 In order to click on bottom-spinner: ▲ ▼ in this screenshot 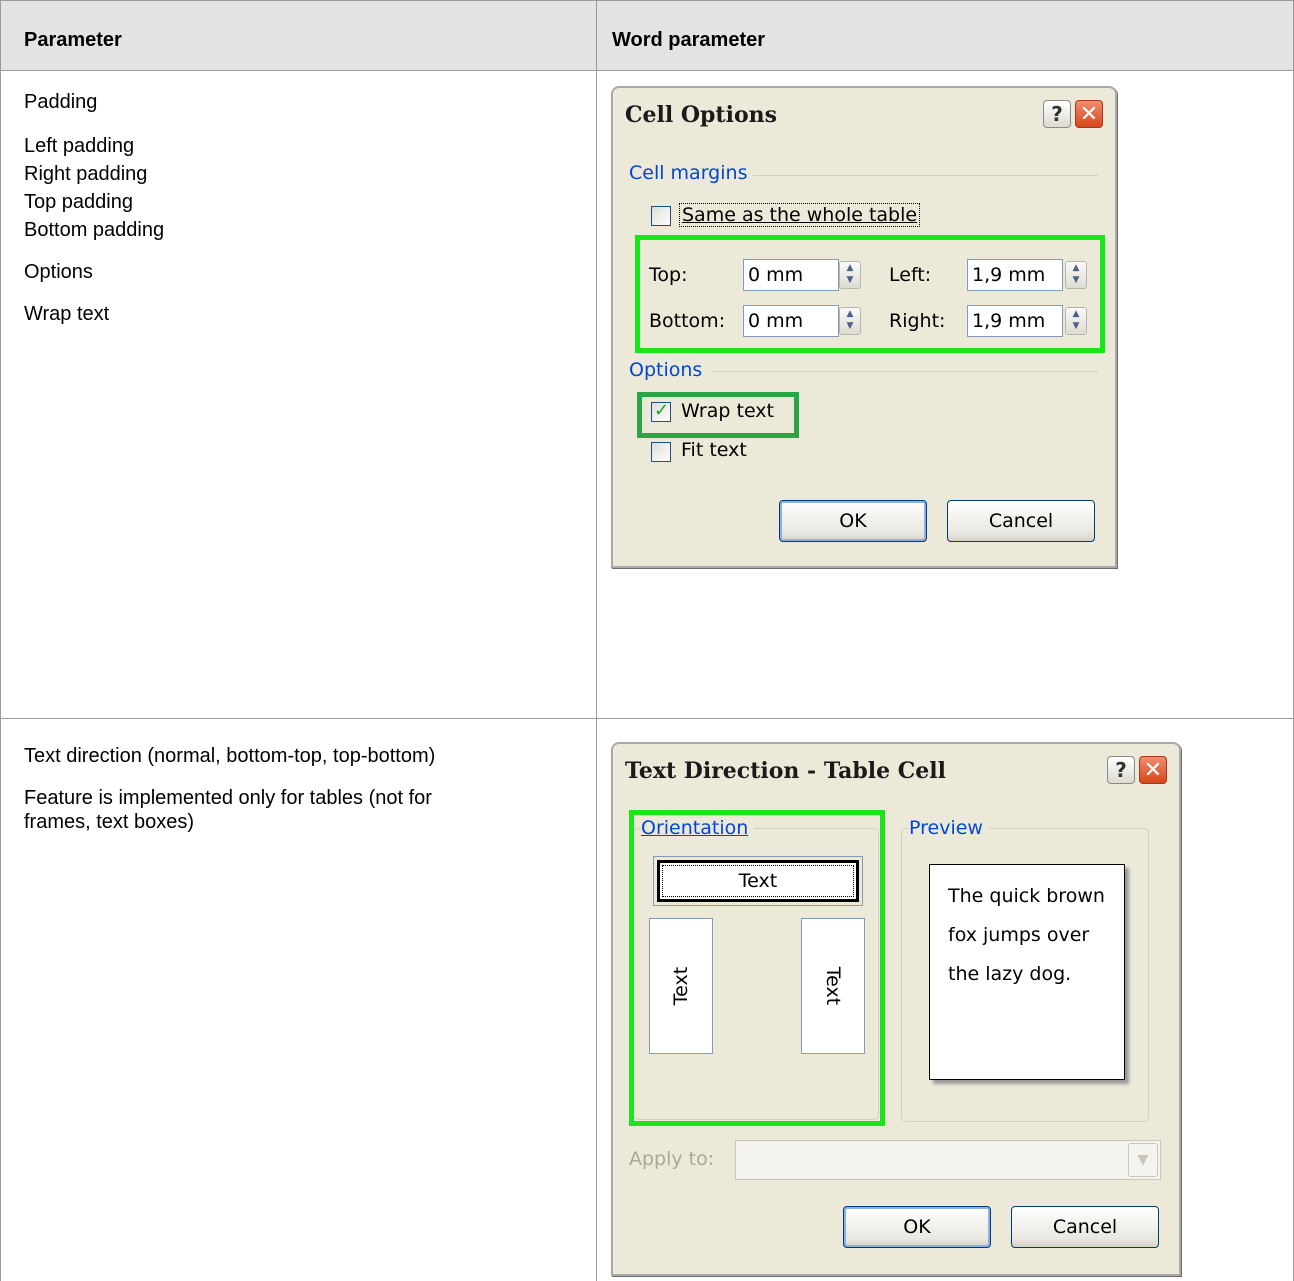, I will do `click(850, 321)`.